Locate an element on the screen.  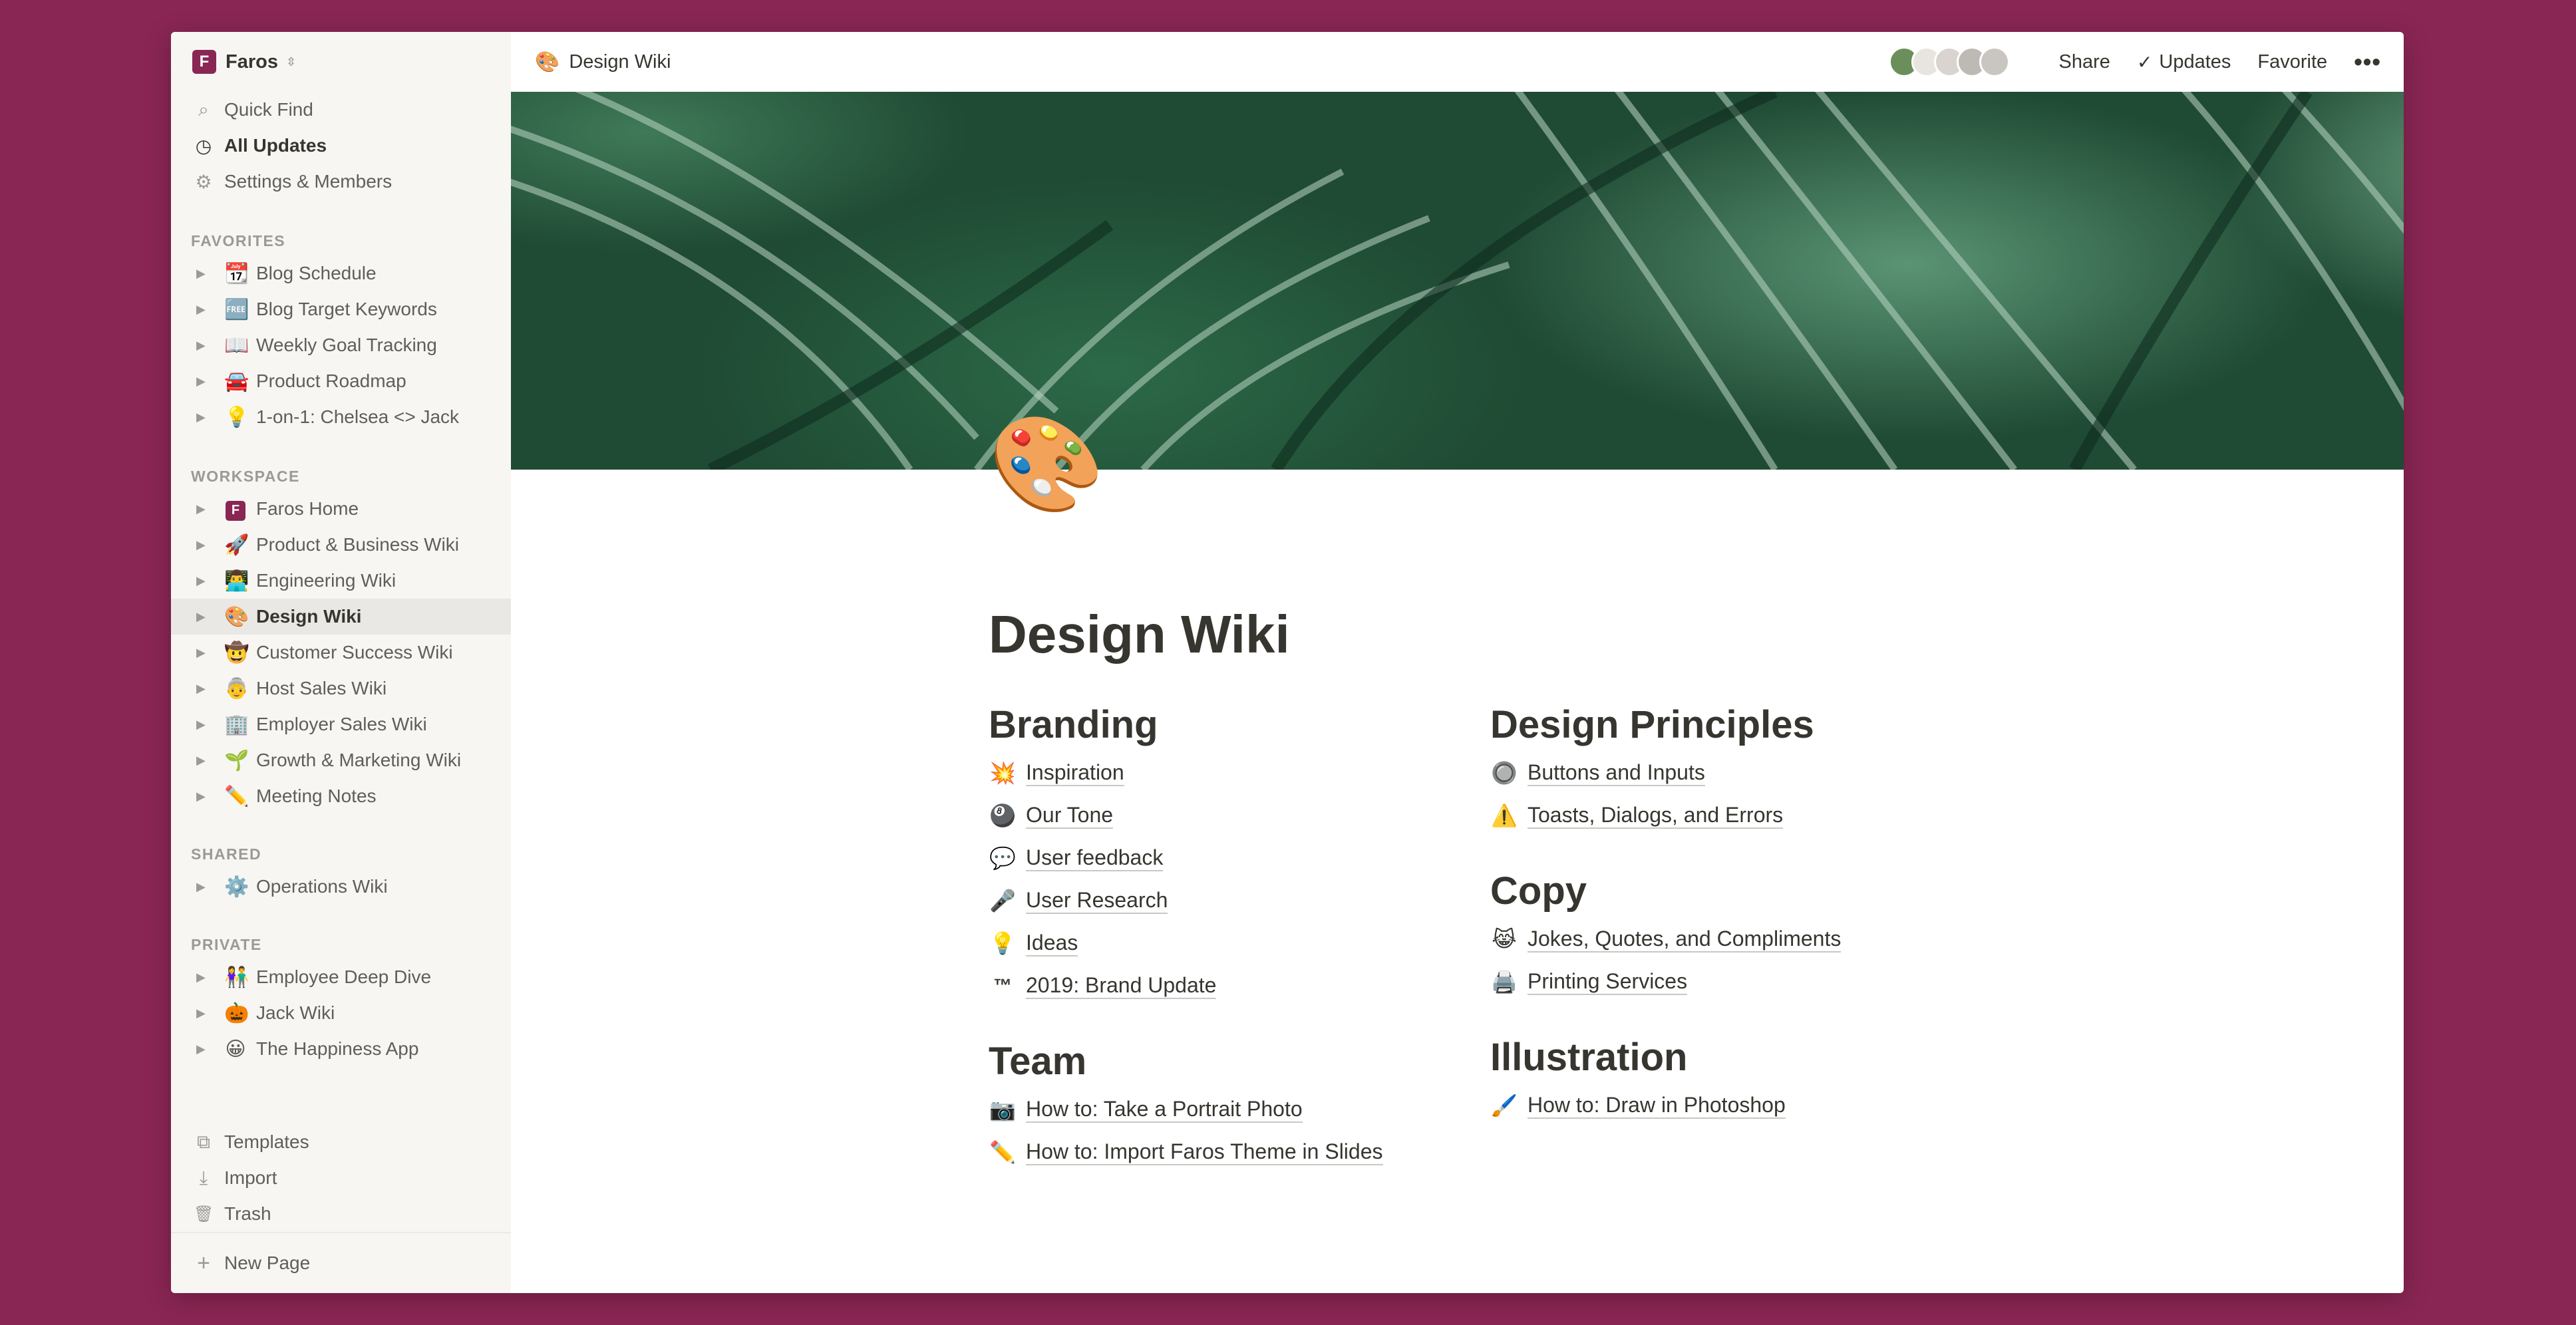
link-label: Our Tone is located at coordinates (1070, 815).